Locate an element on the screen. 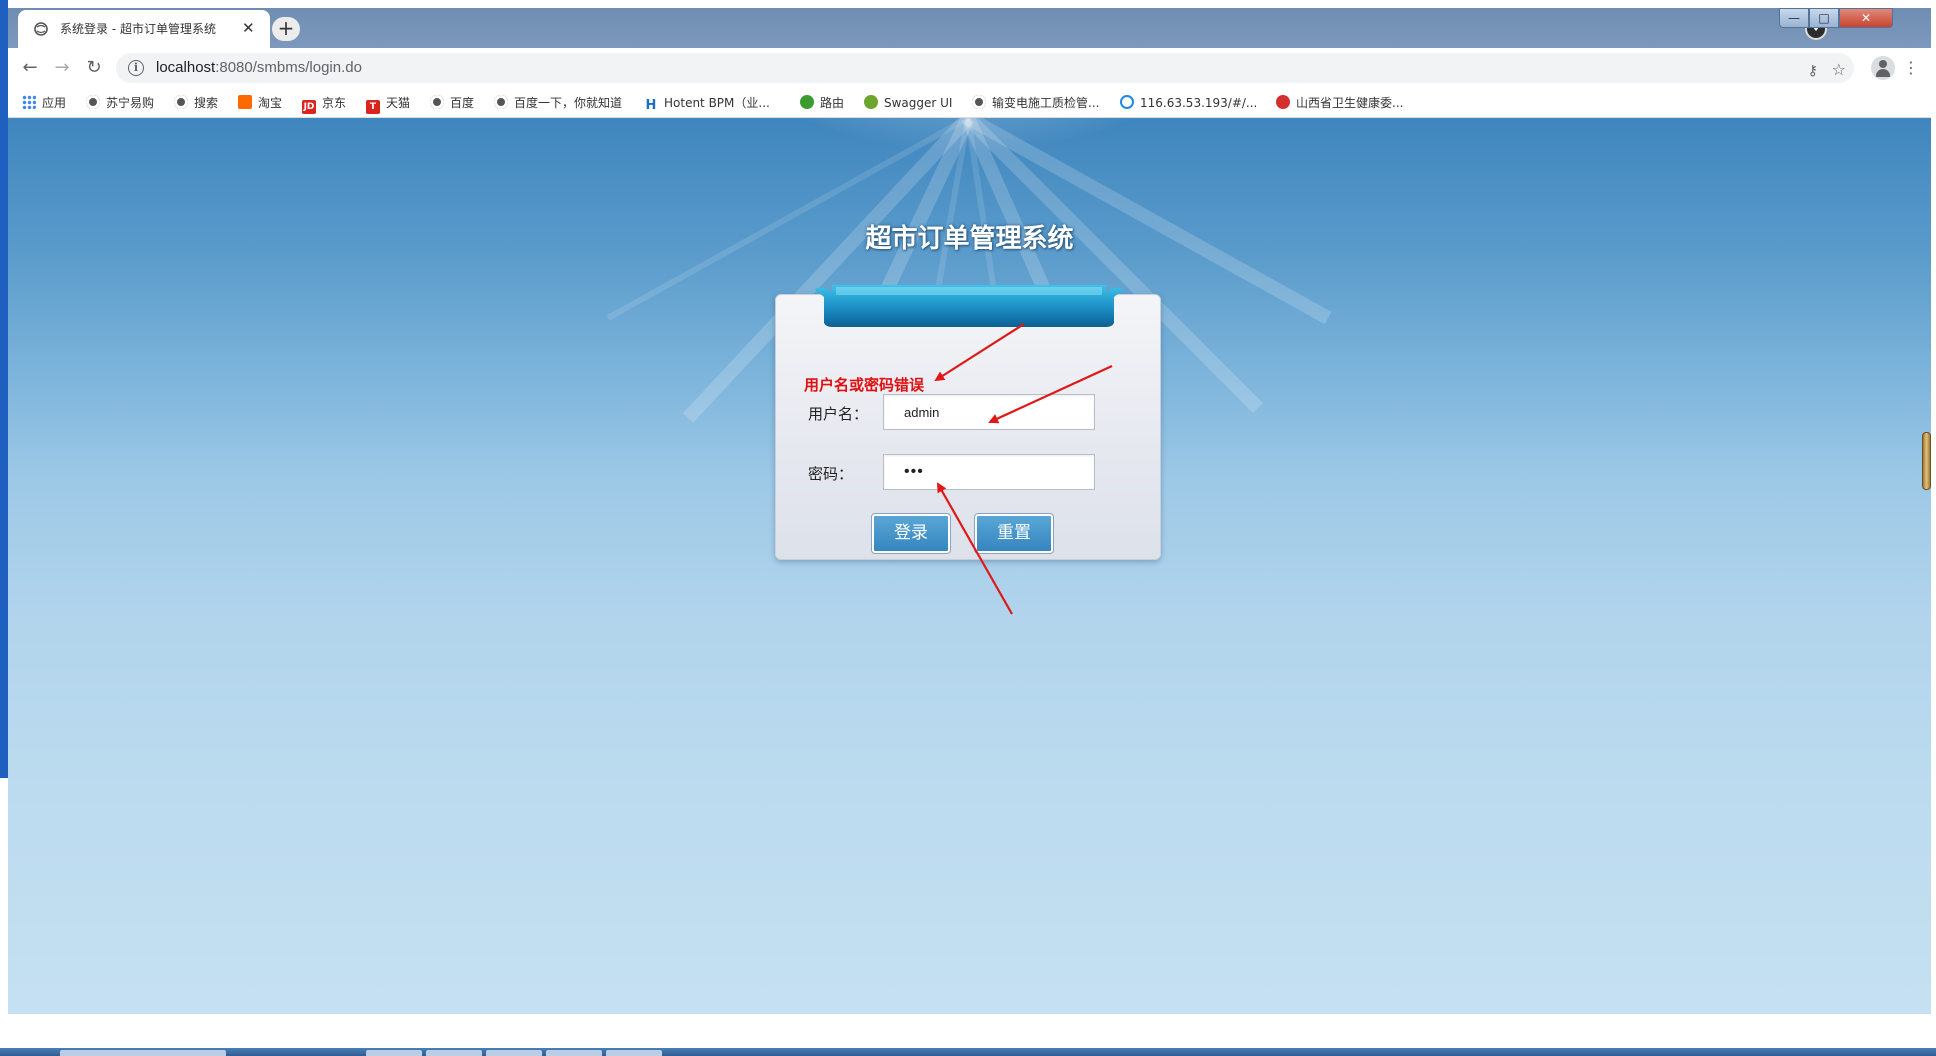 The height and width of the screenshot is (1056, 1936). bookmark-baidu-home: 百度一下，你就知道 is located at coordinates (558, 103).